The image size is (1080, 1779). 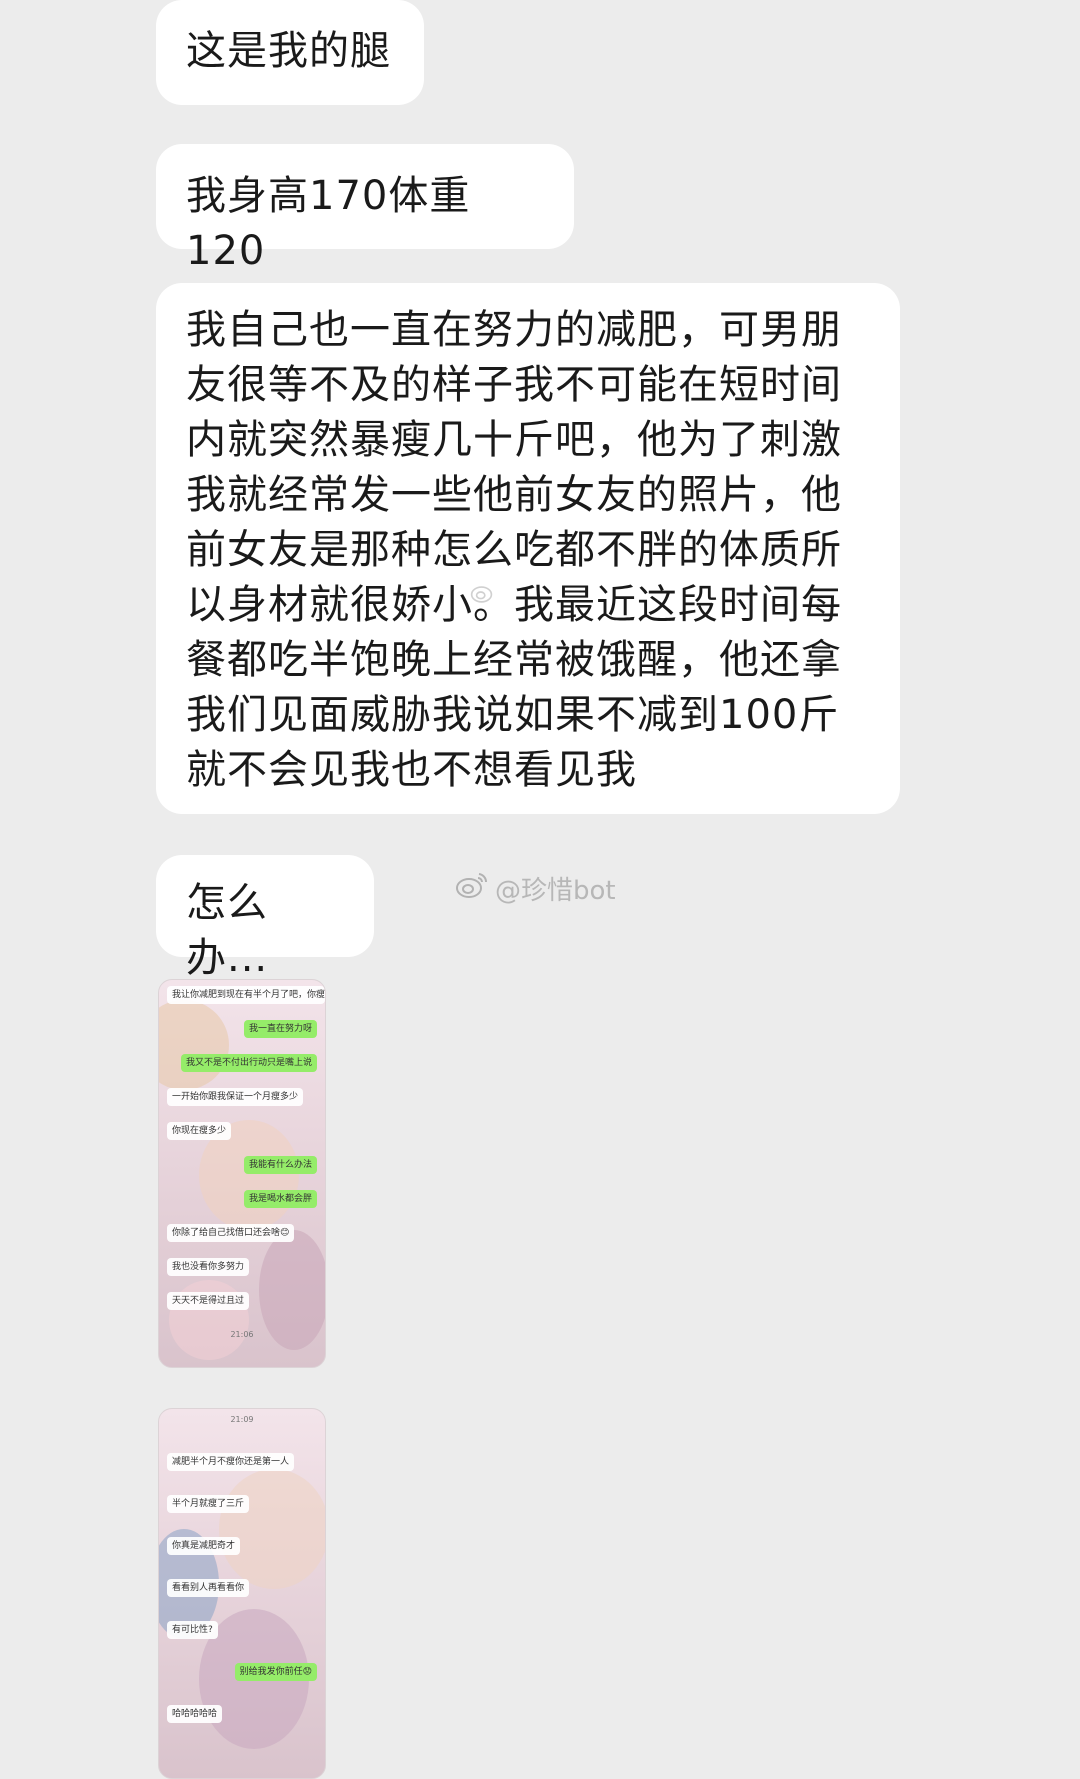 I want to click on mini-message: 我一直在努力呀, so click(x=280, y=1029).